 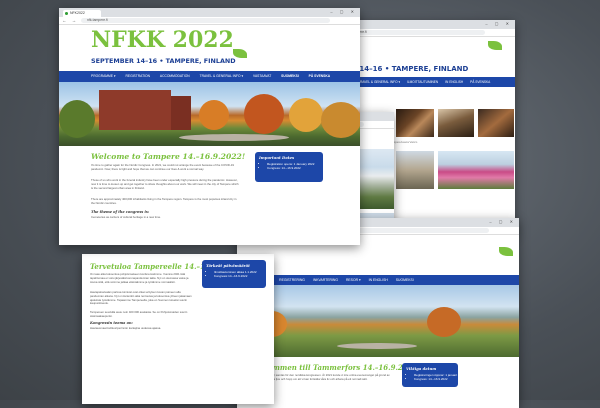 I want to click on bar-photo, so click(x=496, y=123).